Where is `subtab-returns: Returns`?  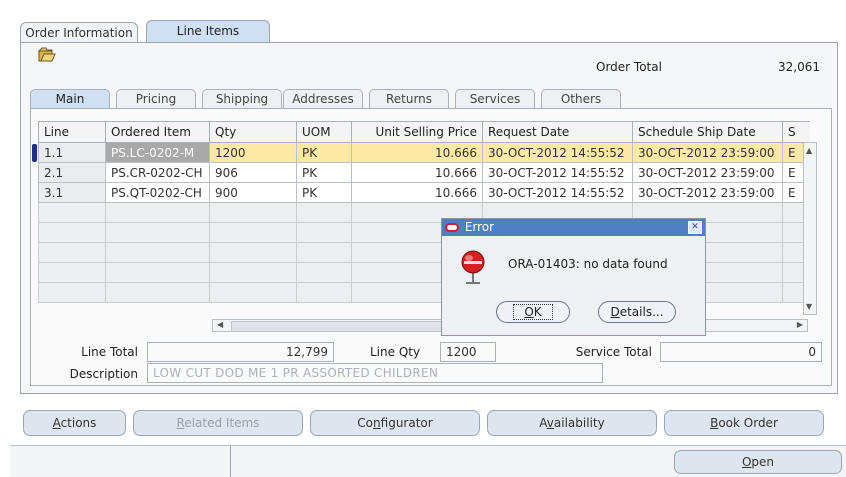
subtab-returns: Returns is located at coordinates (409, 99).